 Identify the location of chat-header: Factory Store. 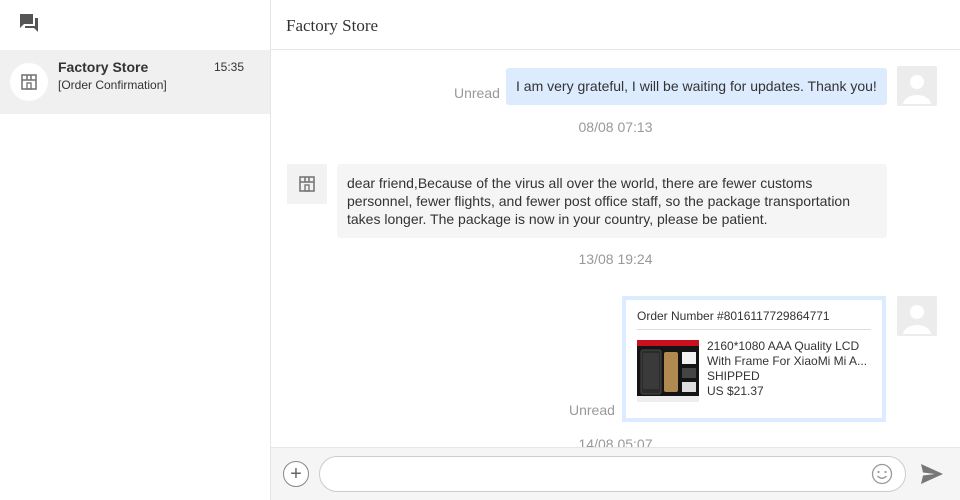
(615, 25).